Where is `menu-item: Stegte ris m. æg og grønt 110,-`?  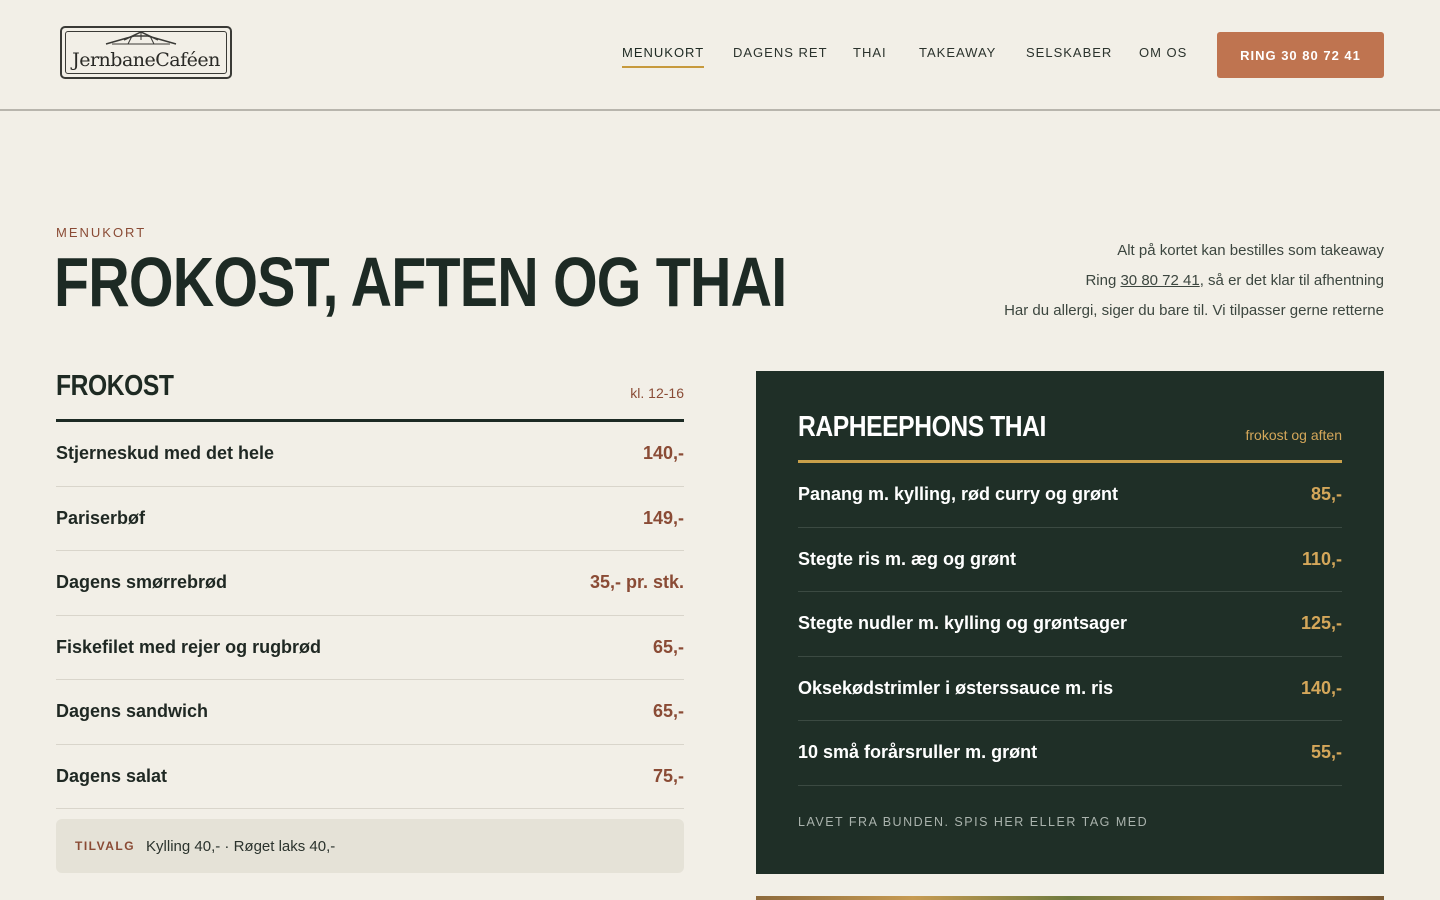
menu-item: Stegte ris m. æg og grønt 110,- is located at coordinates (1070, 560).